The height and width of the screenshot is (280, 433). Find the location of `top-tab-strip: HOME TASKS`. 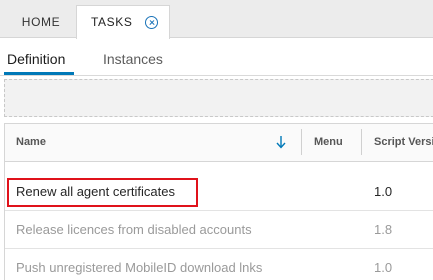

top-tab-strip: HOME TASKS is located at coordinates (216, 19).